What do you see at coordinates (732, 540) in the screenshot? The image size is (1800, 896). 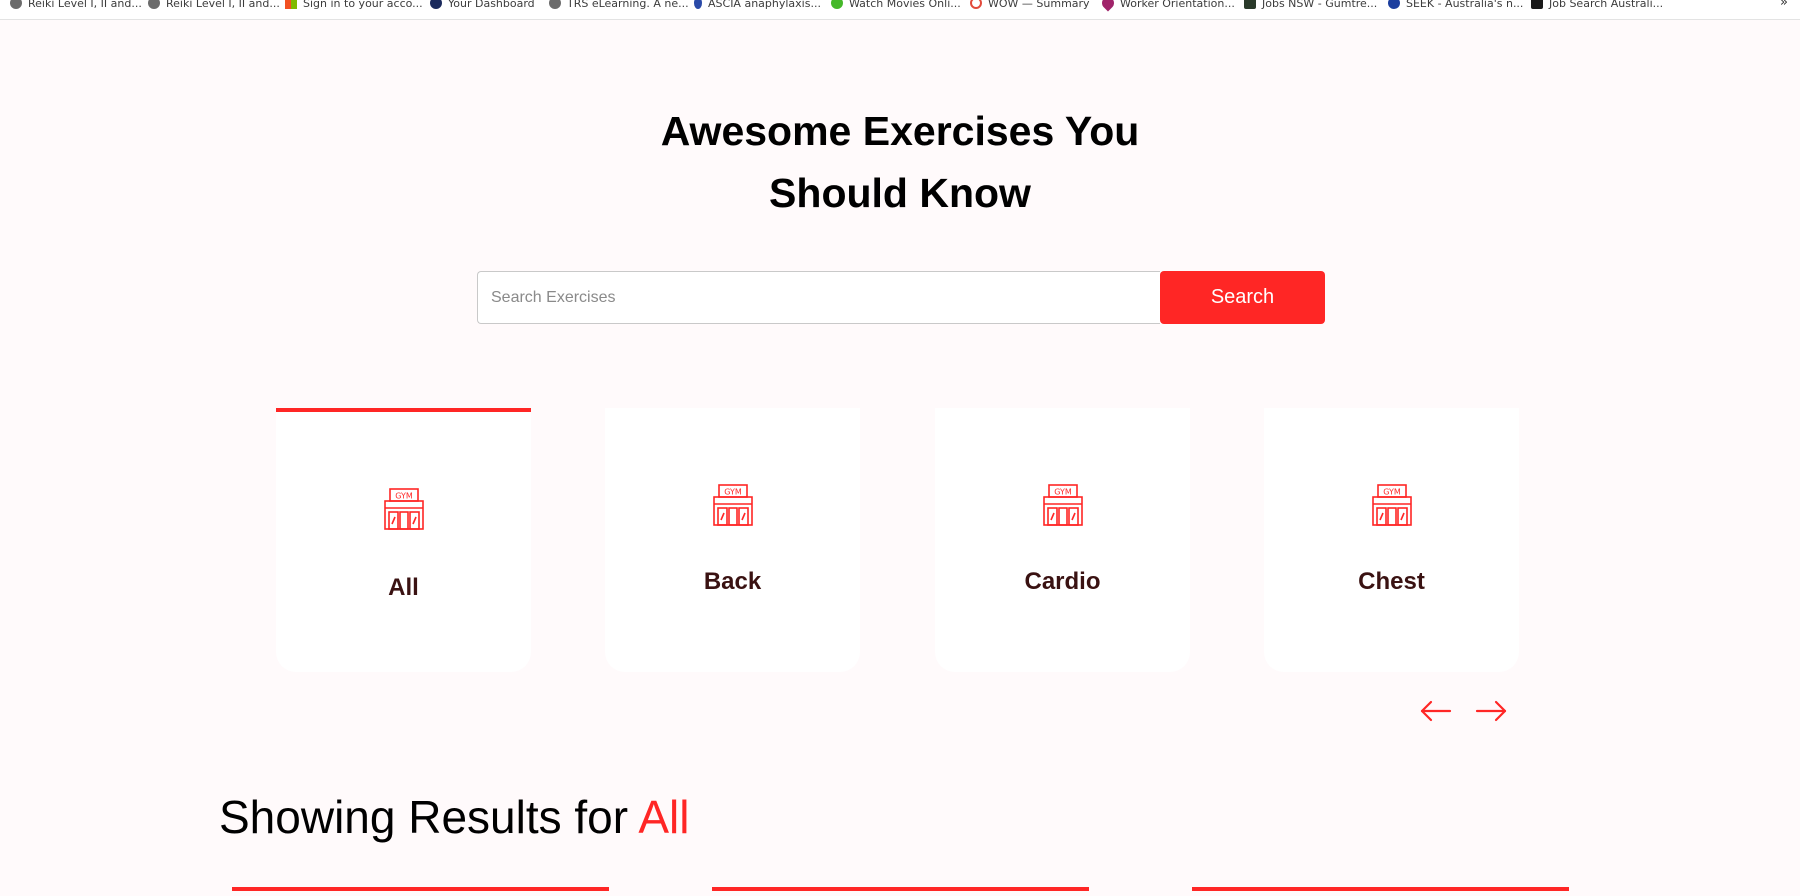 I see `category-card-back: GYM Back` at bounding box center [732, 540].